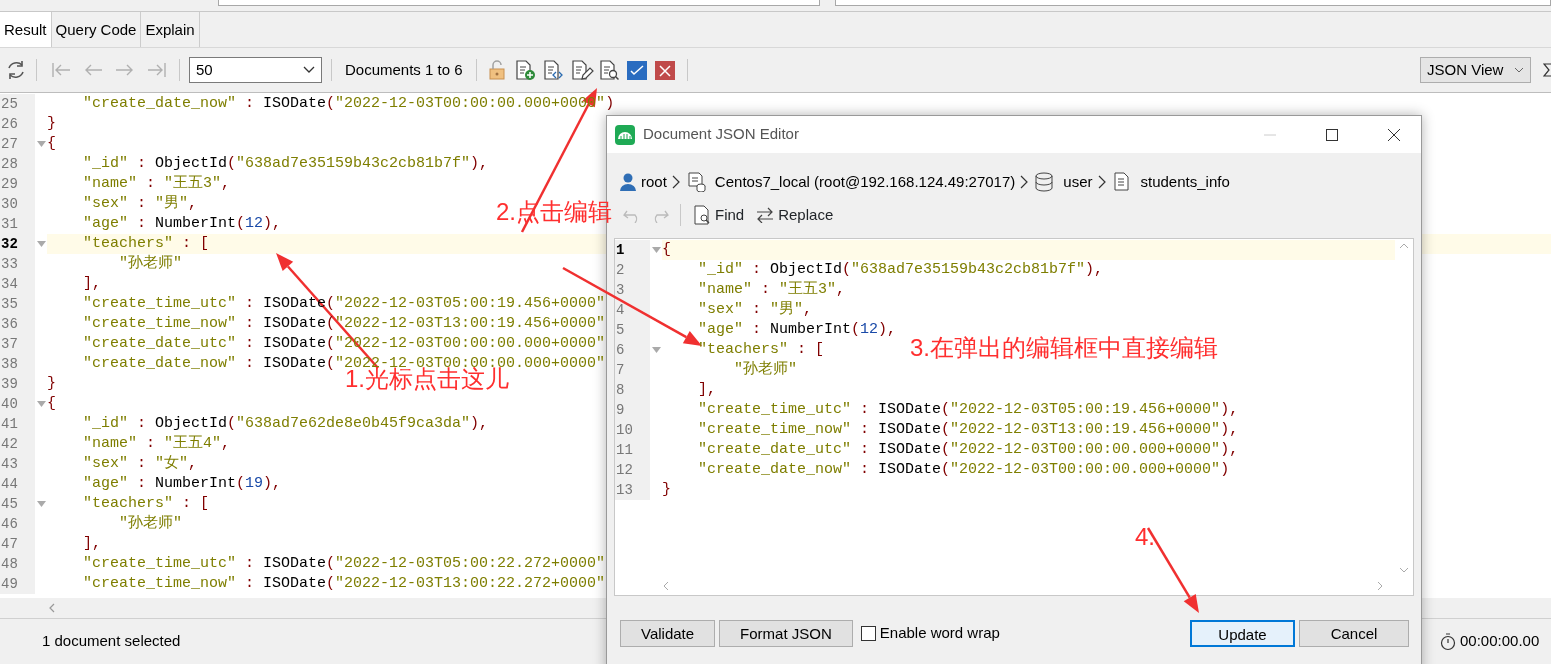 The image size is (1551, 664). What do you see at coordinates (632, 250) in the screenshot?
I see `line-number: 1` at bounding box center [632, 250].